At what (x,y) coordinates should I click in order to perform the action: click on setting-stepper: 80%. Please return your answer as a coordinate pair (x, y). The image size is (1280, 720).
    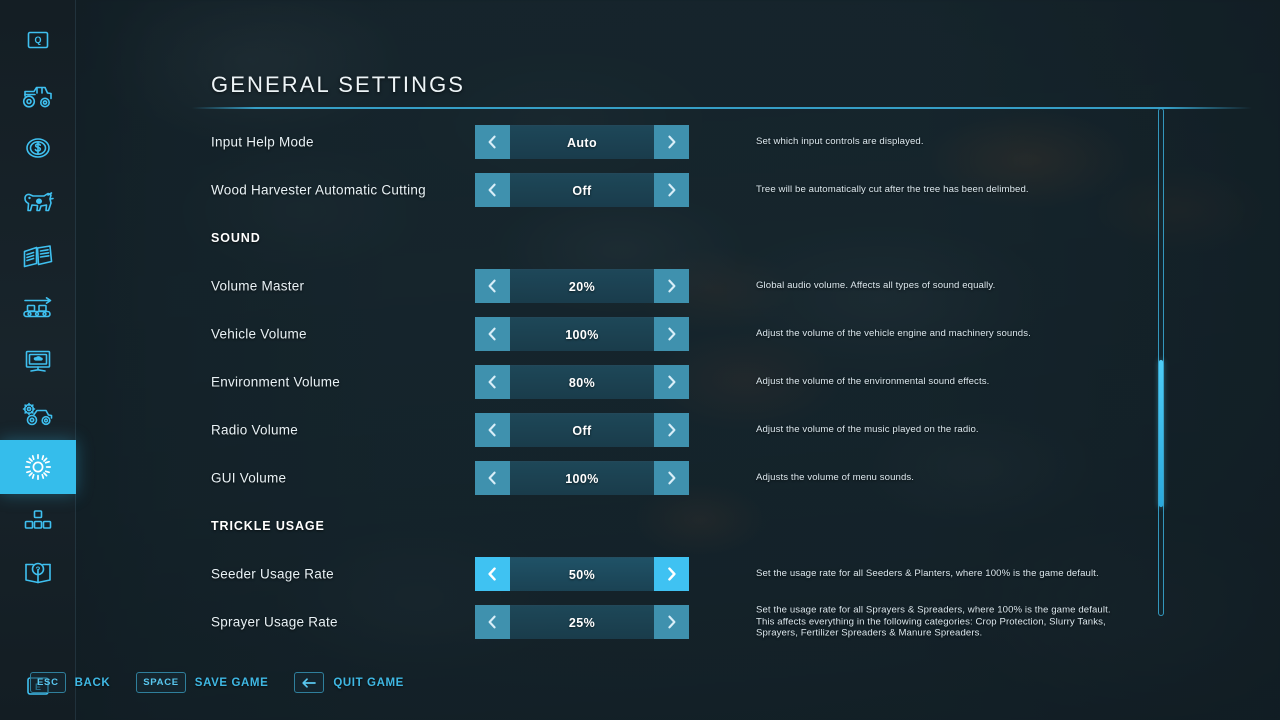
    Looking at the image, I should click on (582, 382).